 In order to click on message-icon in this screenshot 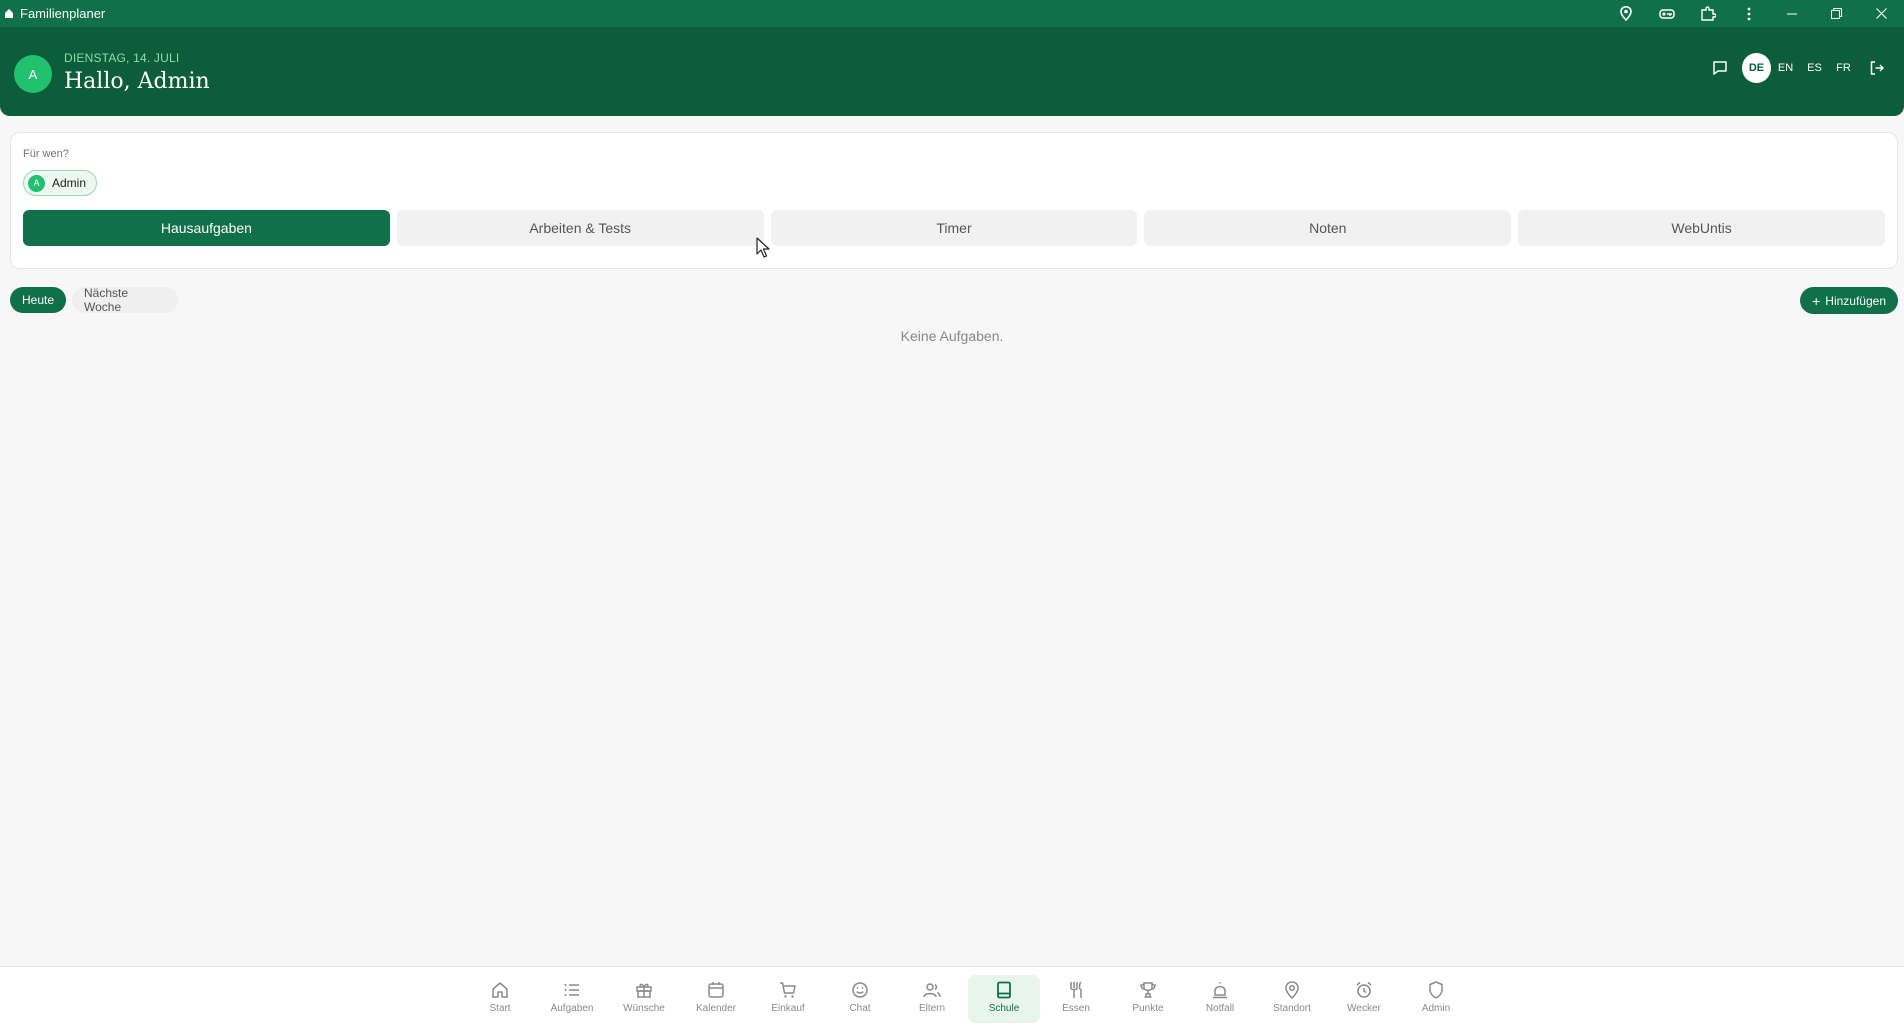, I will do `click(1720, 68)`.